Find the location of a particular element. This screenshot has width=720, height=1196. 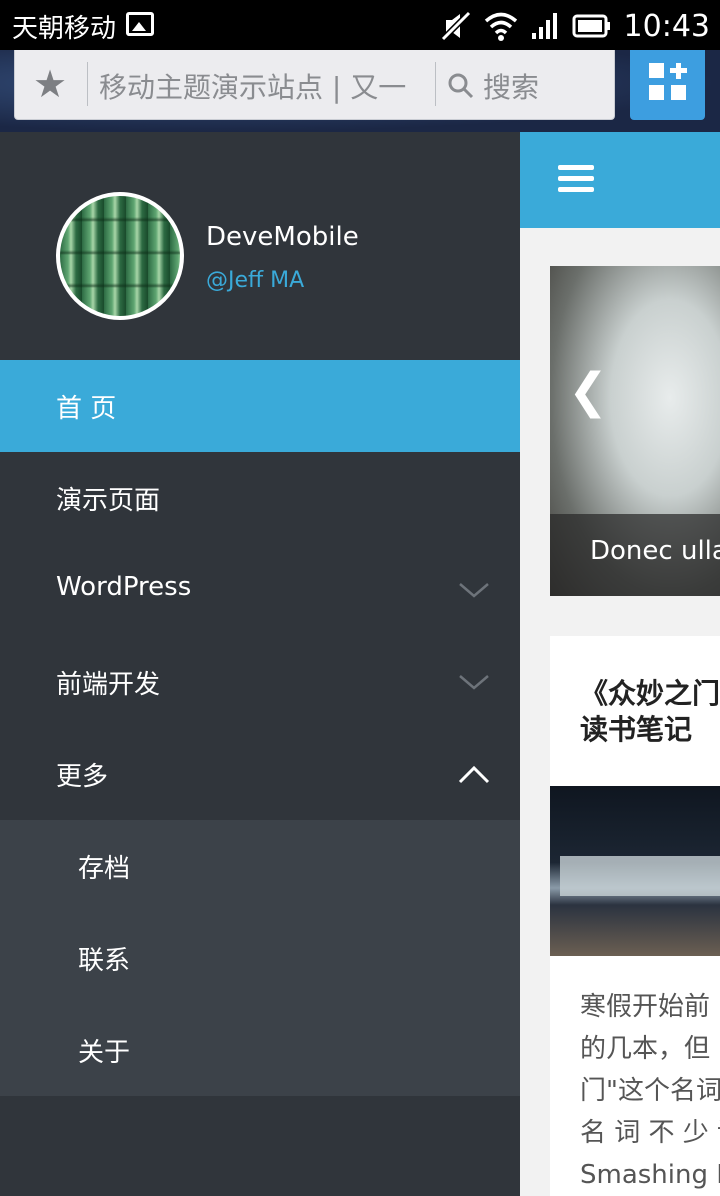

submenu-item-archive: 存档 is located at coordinates (260, 866).